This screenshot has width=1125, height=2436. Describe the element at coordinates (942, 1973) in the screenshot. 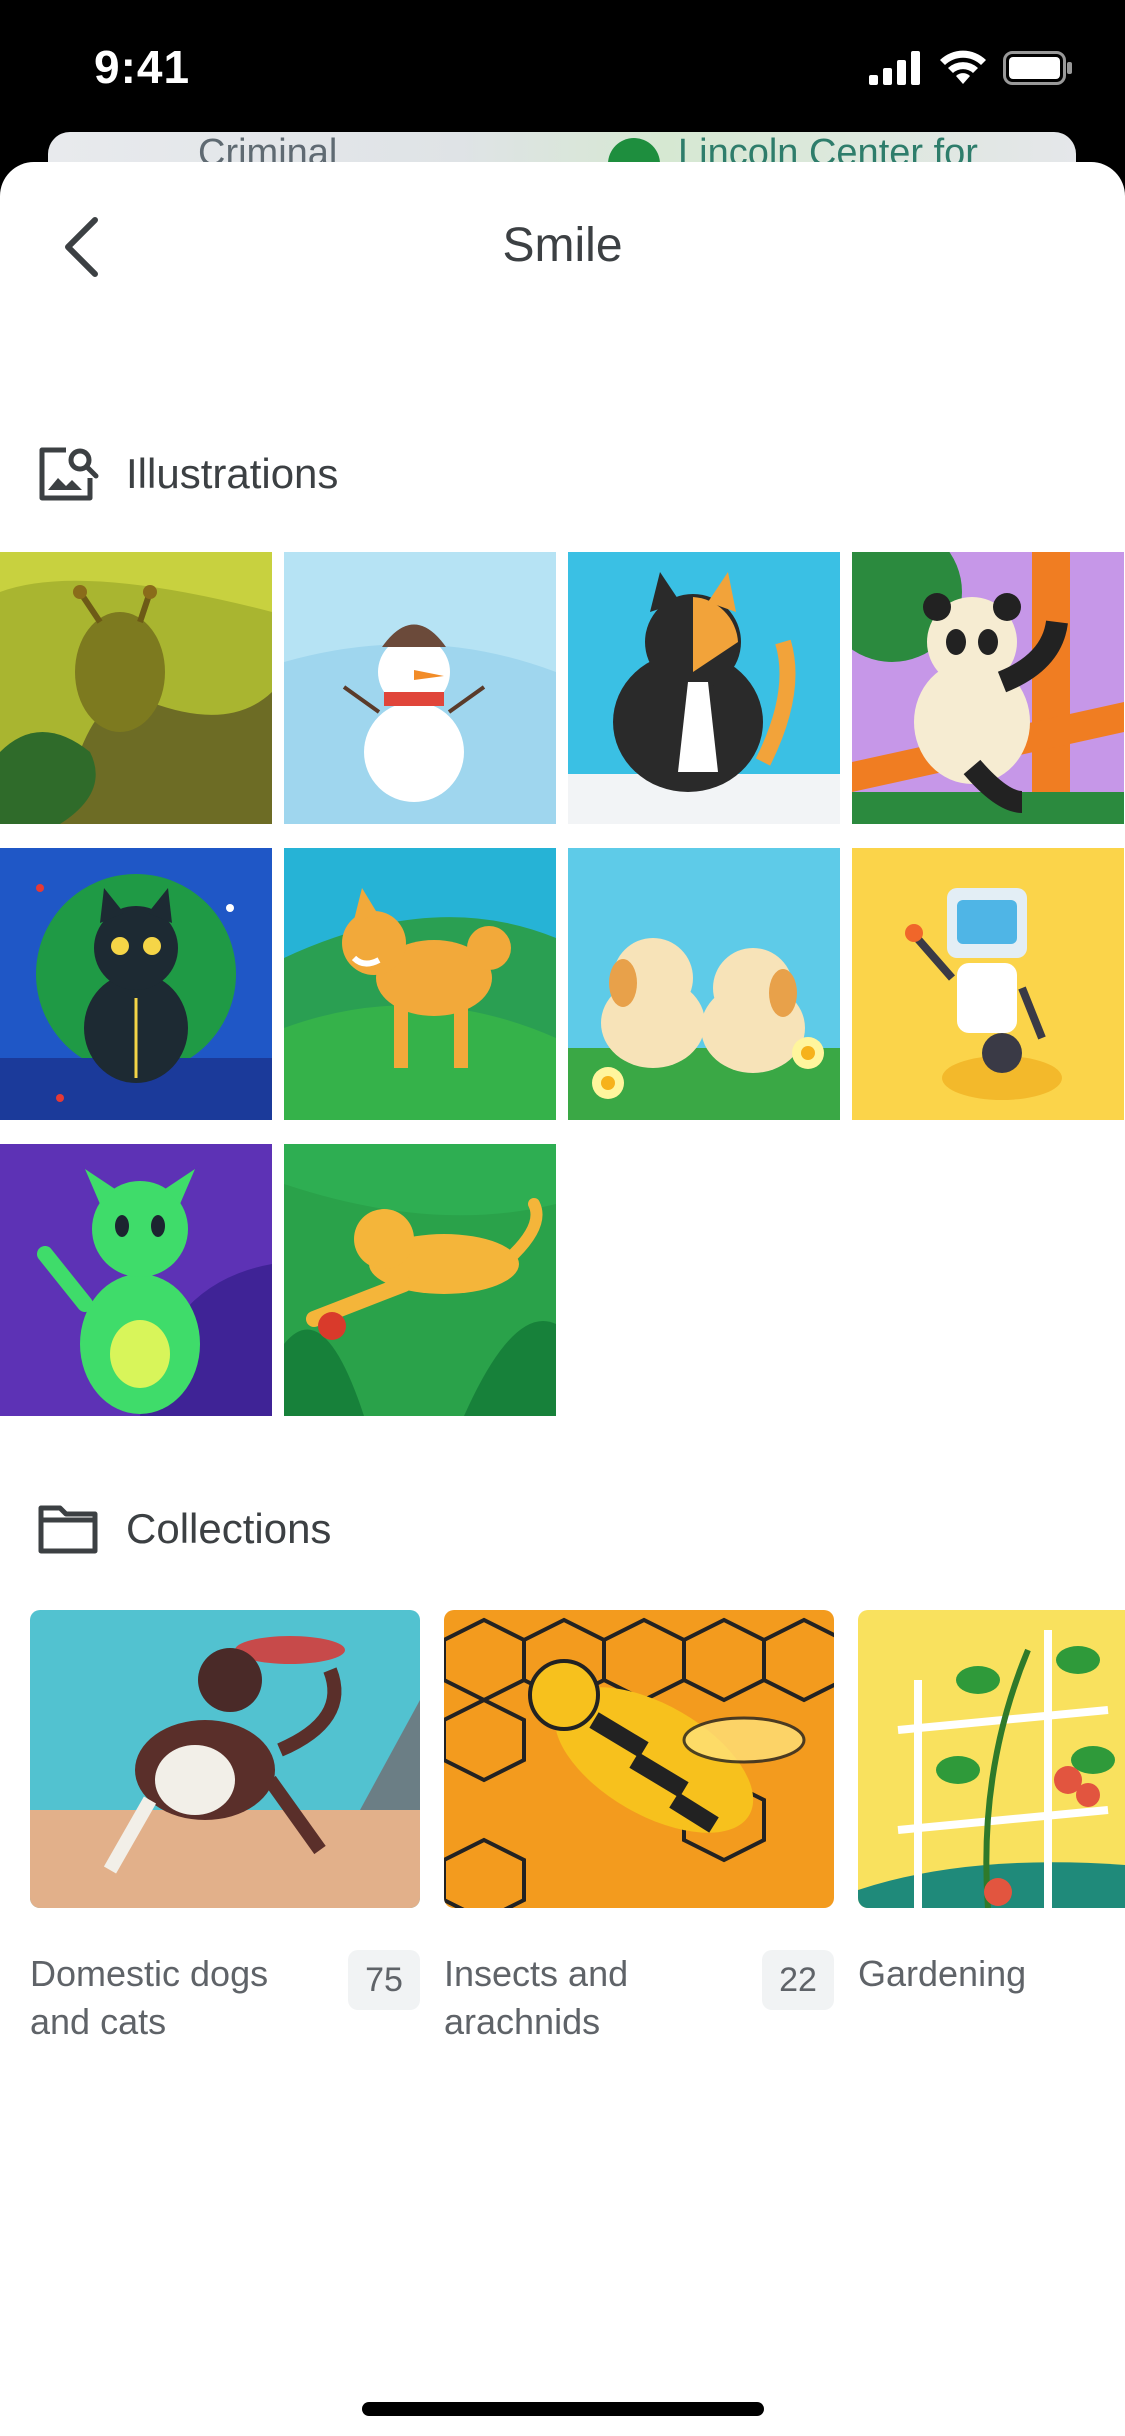

I see `collection-label: Gardening` at that location.